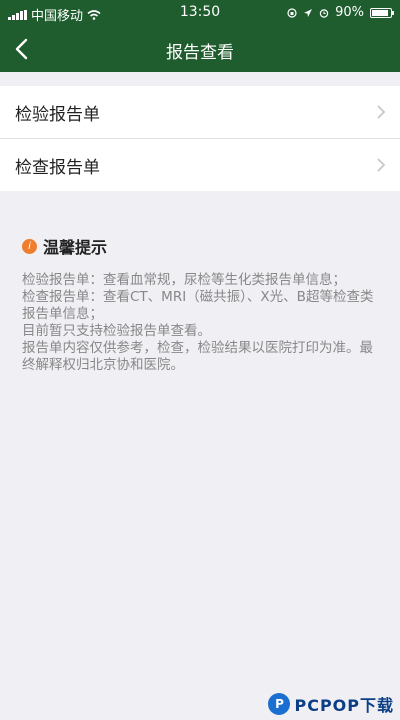 Image resolution: width=400 pixels, height=720 pixels. What do you see at coordinates (200, 164) in the screenshot?
I see `menu-item-exam-report: 检查报告单` at bounding box center [200, 164].